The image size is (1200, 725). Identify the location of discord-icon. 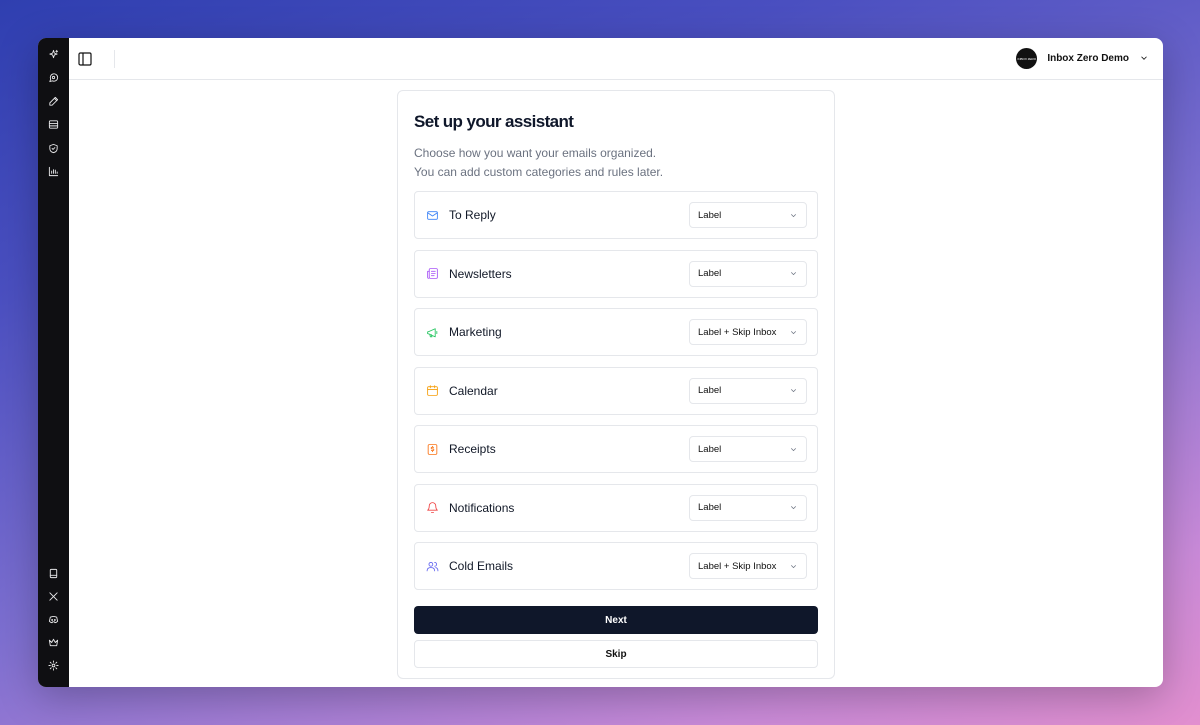
(54, 620).